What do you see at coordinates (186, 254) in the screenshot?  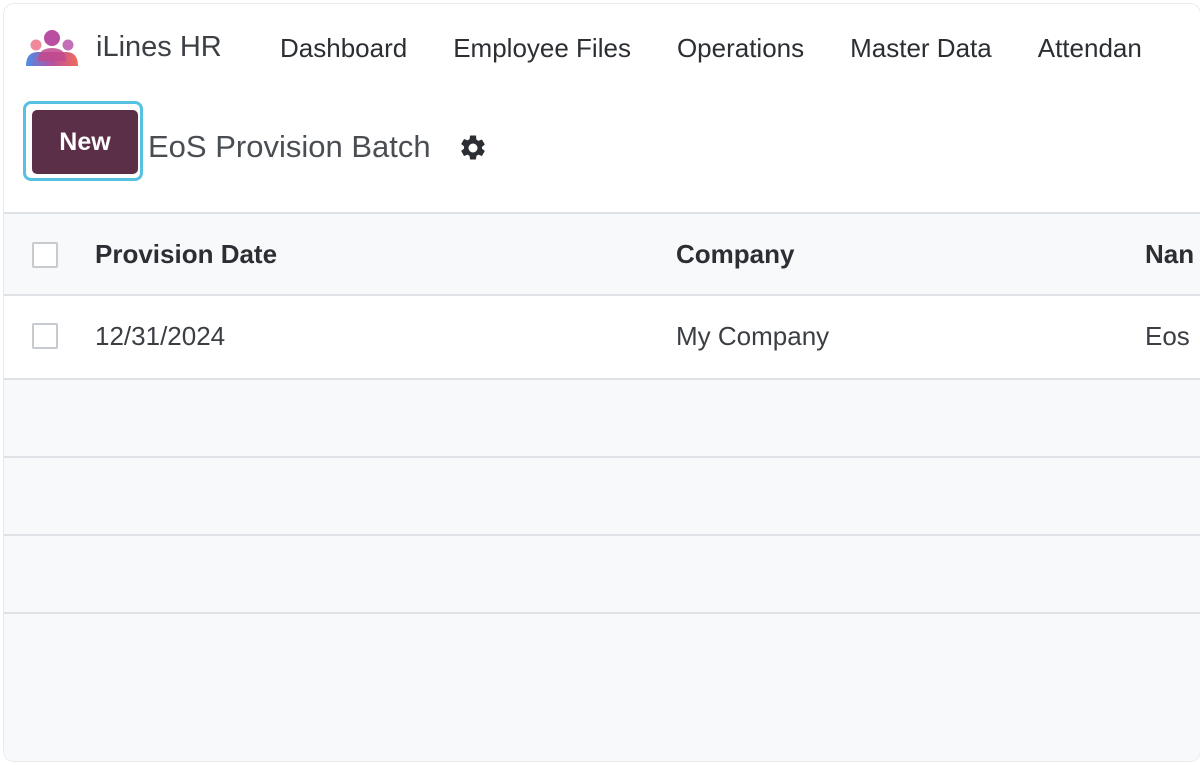 I see `column-header-provision-date: Provision Date` at bounding box center [186, 254].